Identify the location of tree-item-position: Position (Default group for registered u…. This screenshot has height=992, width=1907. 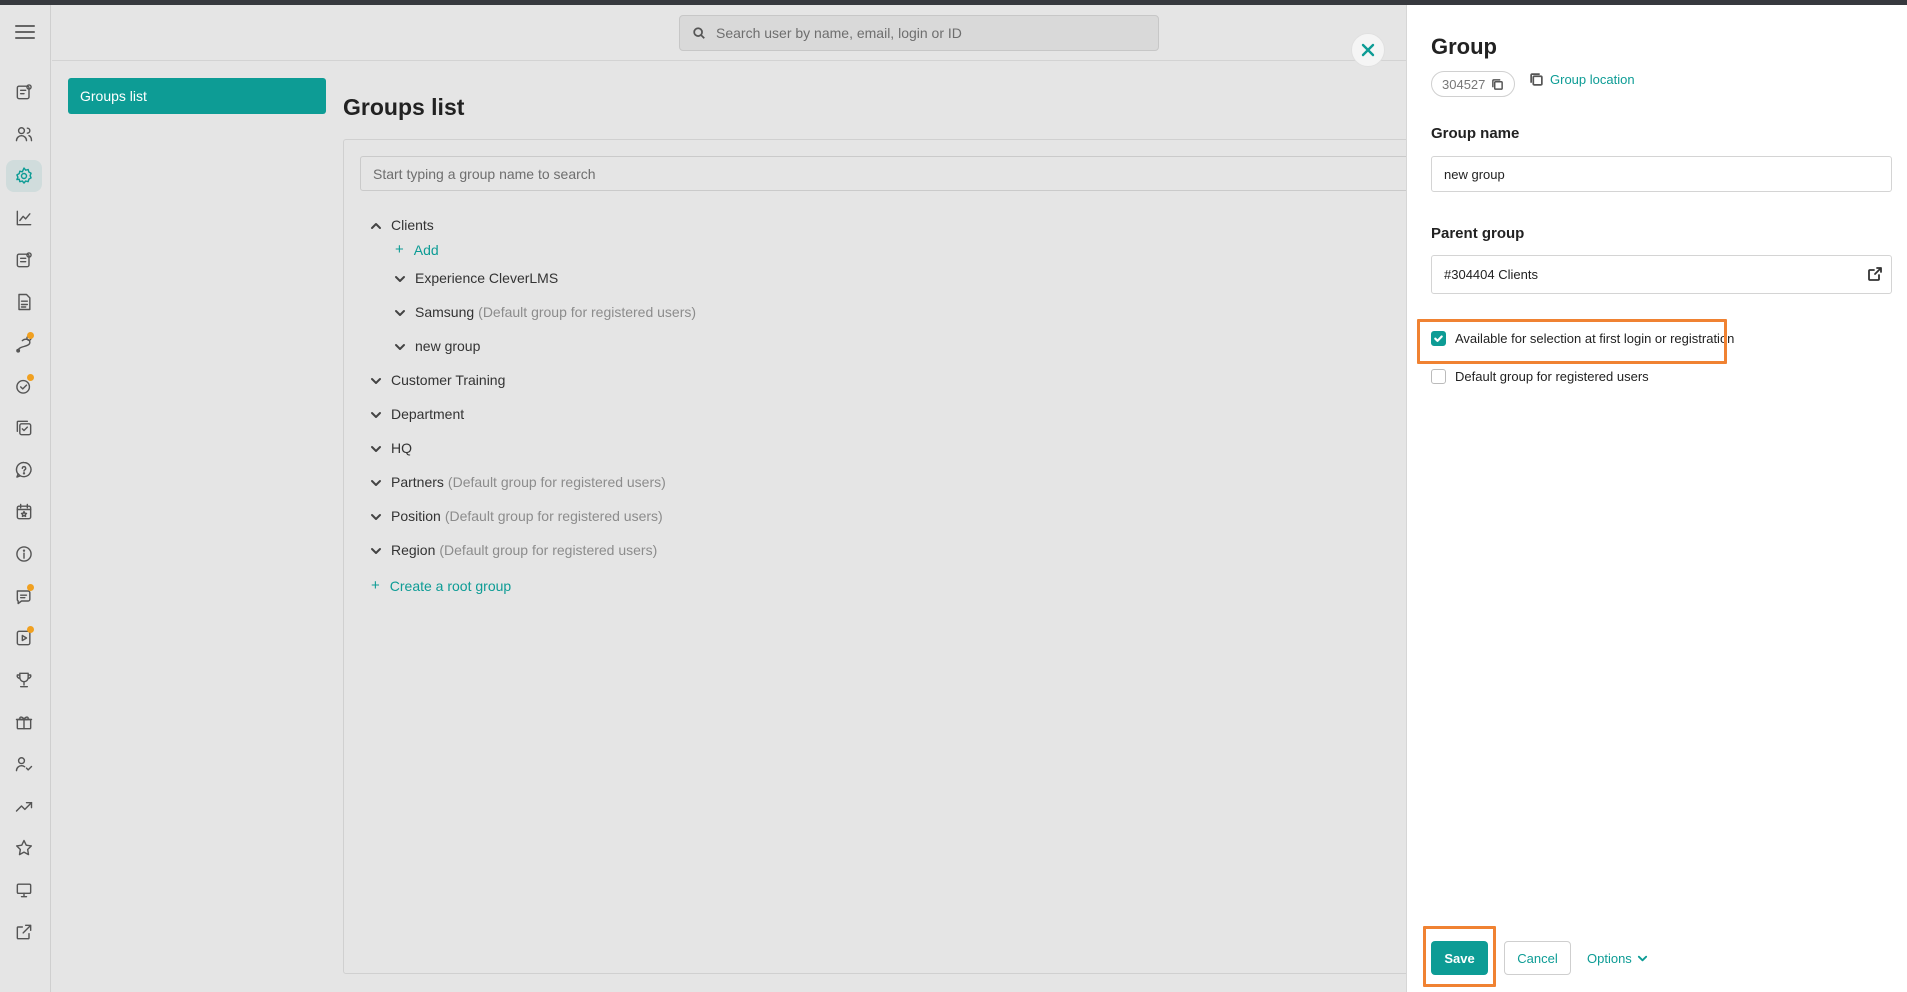
(516, 516).